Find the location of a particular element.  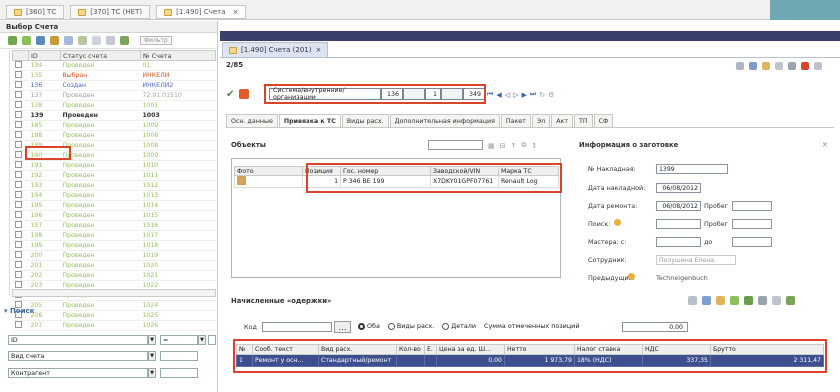

checkmark-icon: ✔ is located at coordinates (230, 94).